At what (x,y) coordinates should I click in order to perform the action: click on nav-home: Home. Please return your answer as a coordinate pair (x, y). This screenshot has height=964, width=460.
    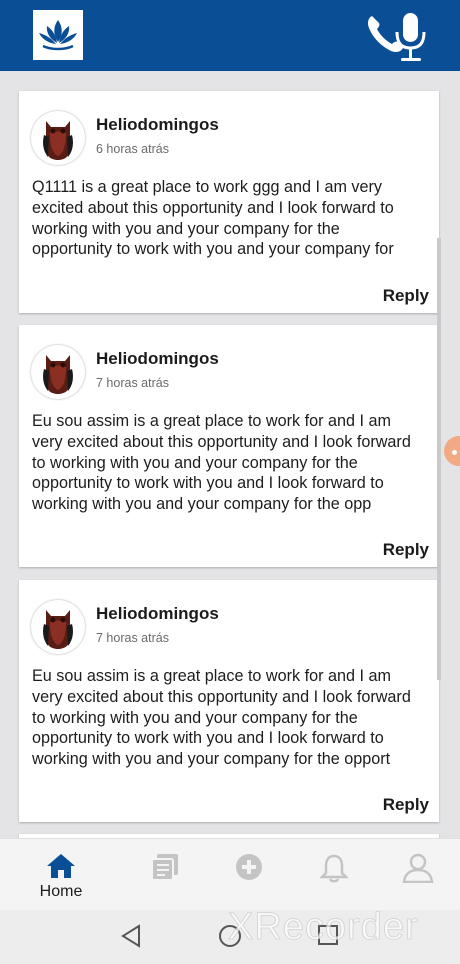
    Looking at the image, I should click on (61, 877).